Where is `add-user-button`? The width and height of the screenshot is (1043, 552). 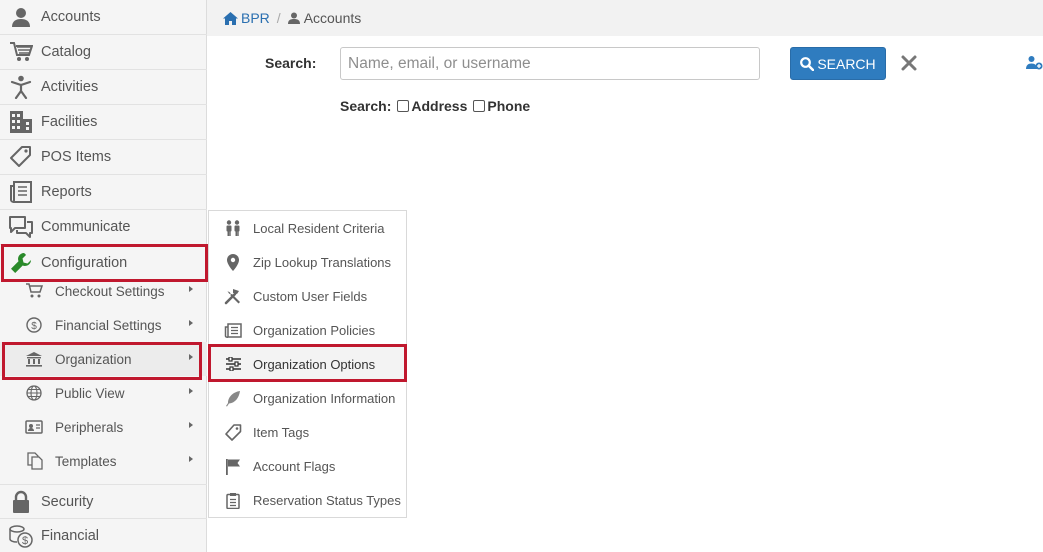
add-user-button is located at coordinates (1034, 63).